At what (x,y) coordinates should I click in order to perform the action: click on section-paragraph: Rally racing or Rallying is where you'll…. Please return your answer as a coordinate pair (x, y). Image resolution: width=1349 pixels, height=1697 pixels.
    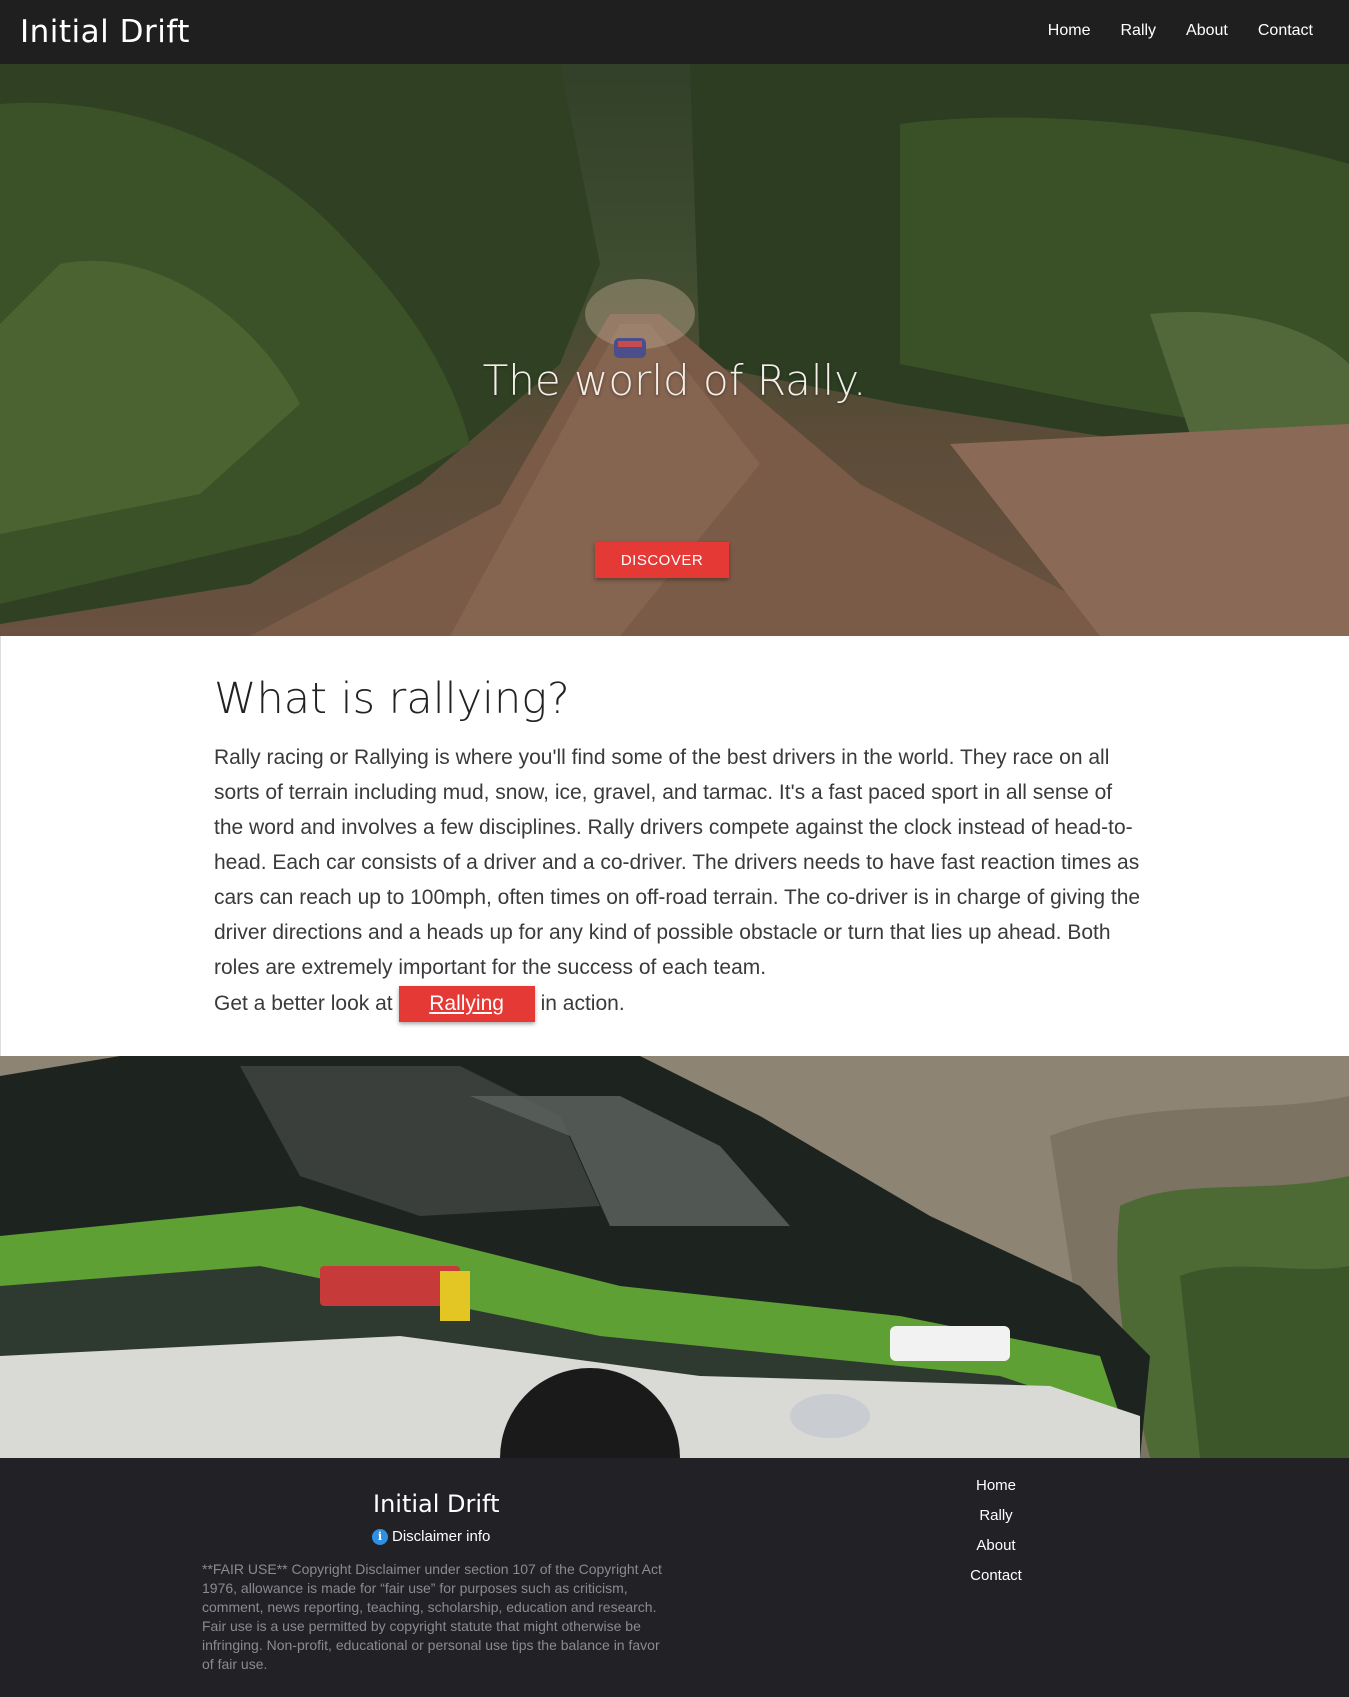
    Looking at the image, I should click on (677, 862).